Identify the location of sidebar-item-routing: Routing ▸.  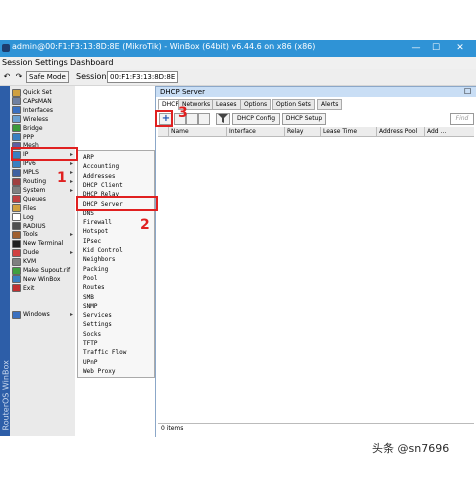
(42, 181).